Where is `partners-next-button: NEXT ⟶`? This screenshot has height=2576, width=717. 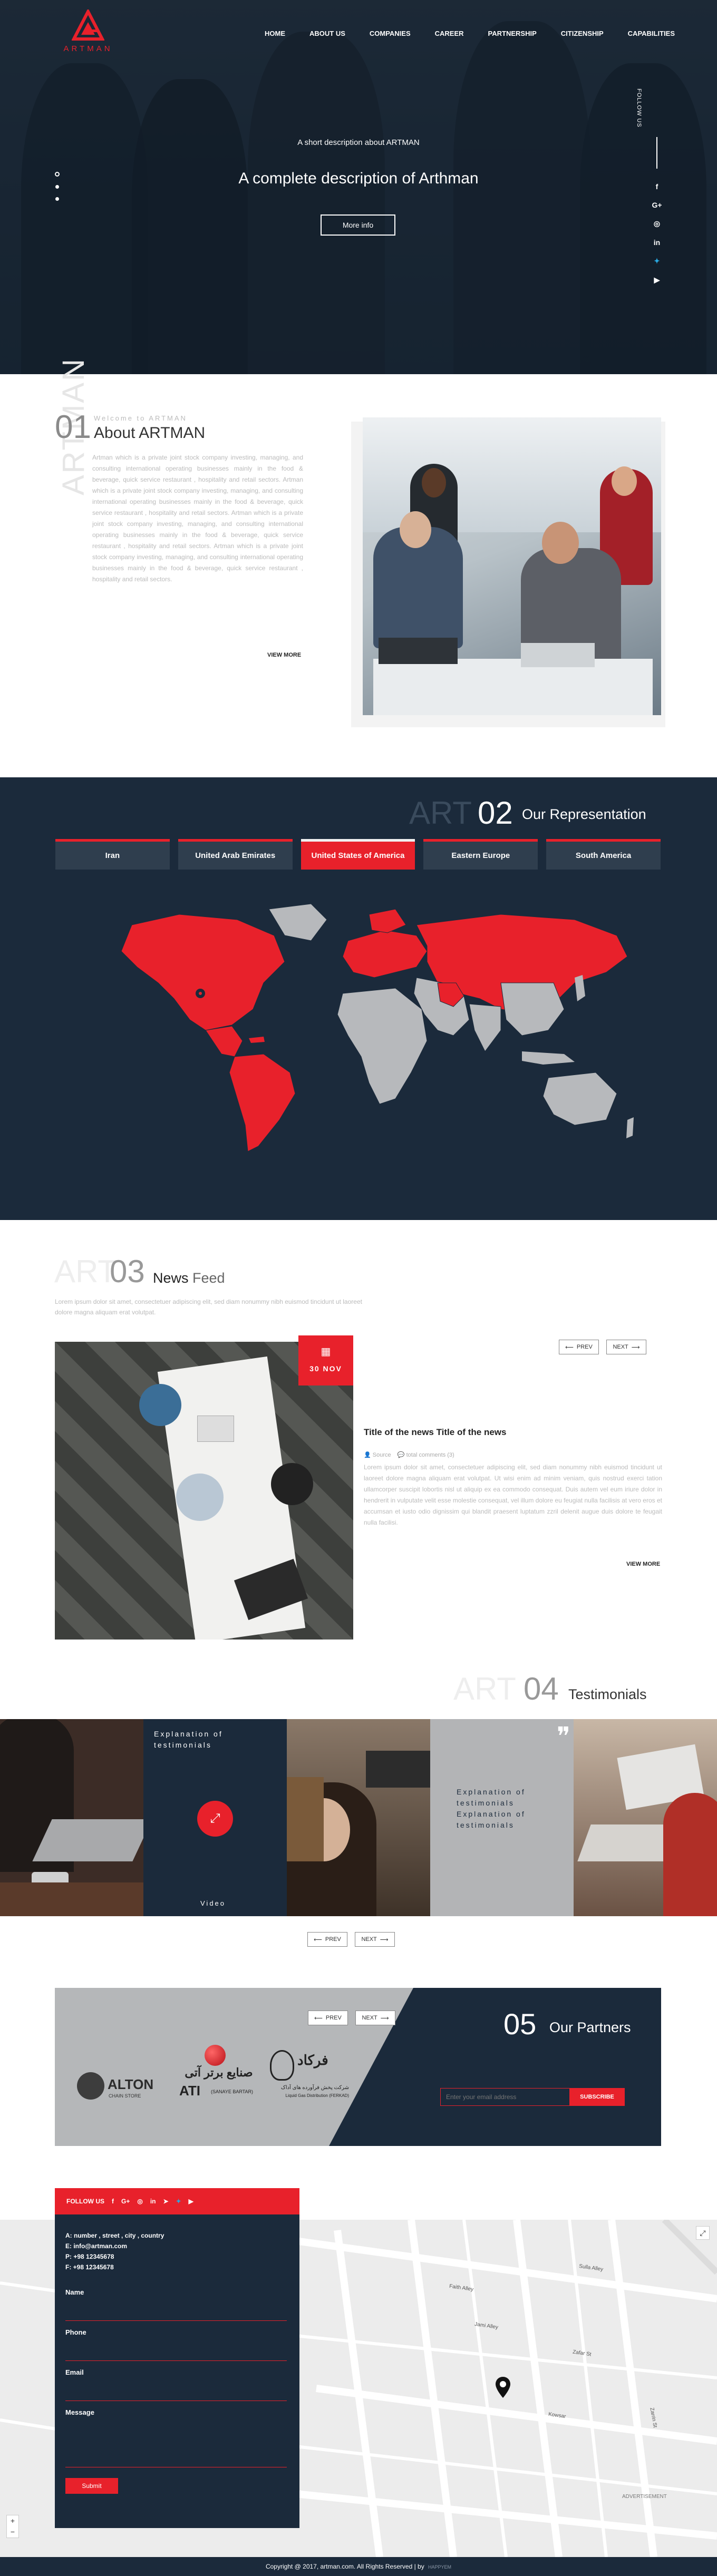
partners-next-button: NEXT ⟶ is located at coordinates (375, 2018).